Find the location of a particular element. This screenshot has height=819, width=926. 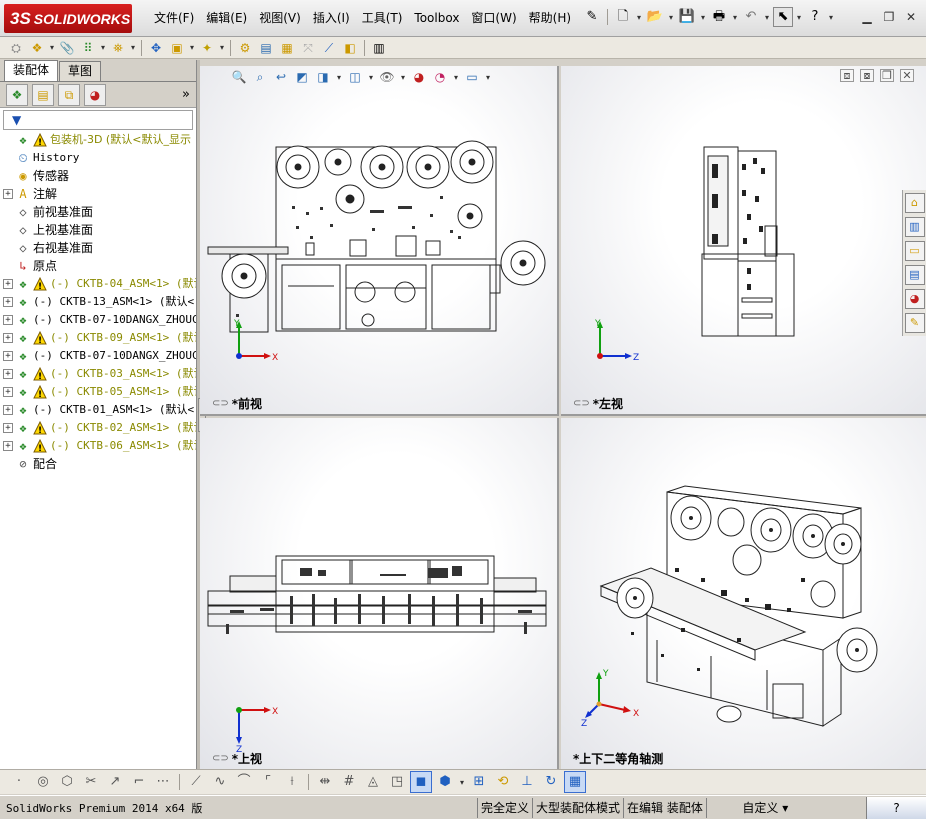

feature-manager-tree-icon: ❖ is located at coordinates (17, 94).